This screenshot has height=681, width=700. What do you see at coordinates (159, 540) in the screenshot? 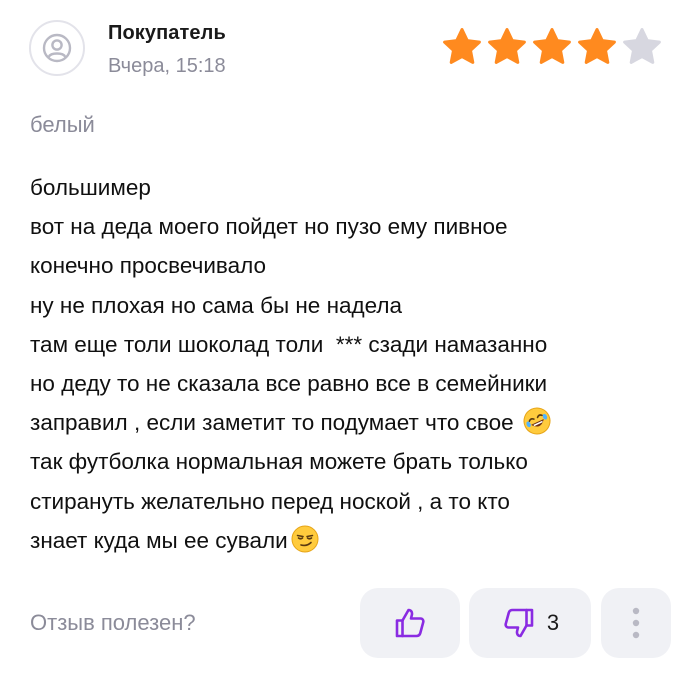
I see `review-line-text: знает куда мы ее сували` at bounding box center [159, 540].